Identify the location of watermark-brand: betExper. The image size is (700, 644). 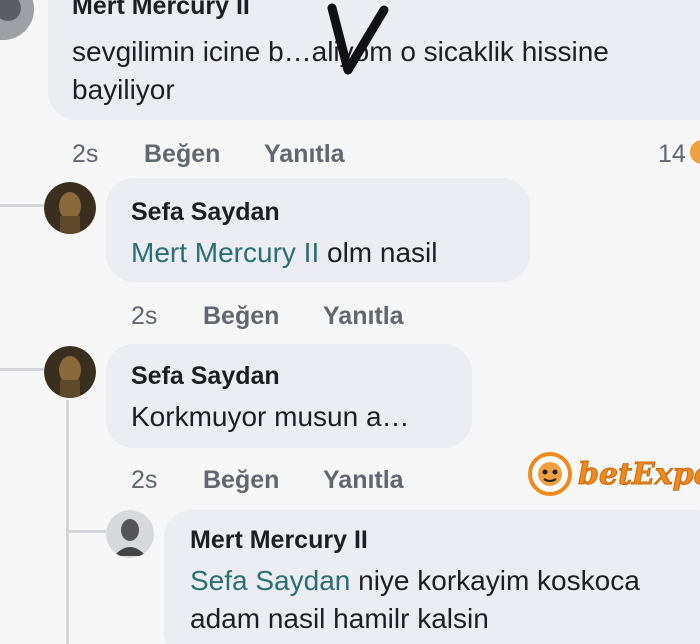
(639, 474).